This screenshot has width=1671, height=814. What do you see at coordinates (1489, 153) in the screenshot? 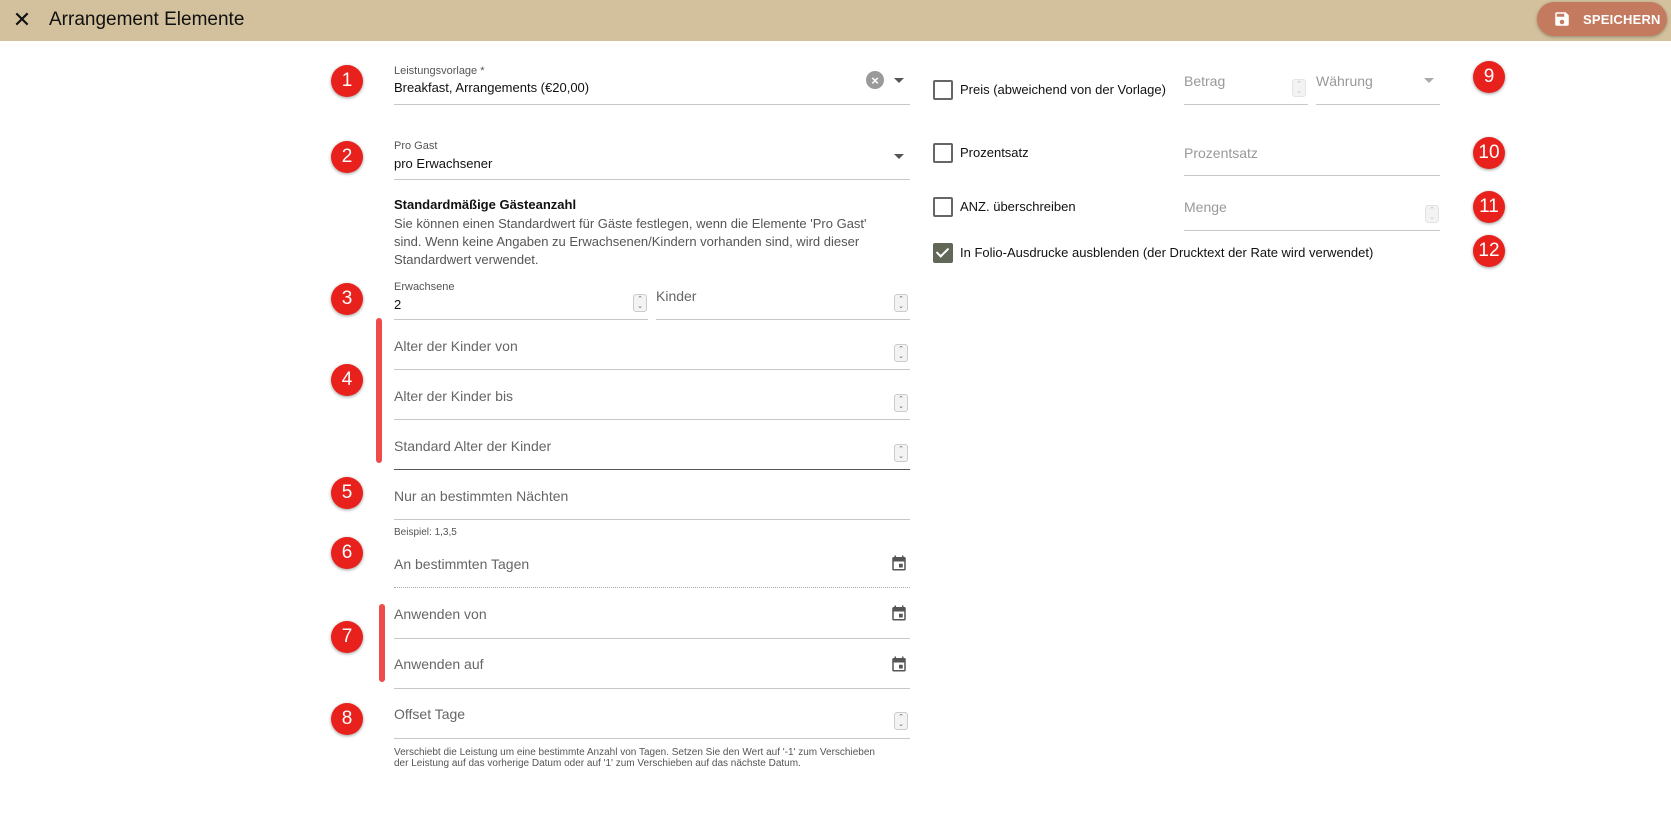
I see `step-badge-10: 10` at bounding box center [1489, 153].